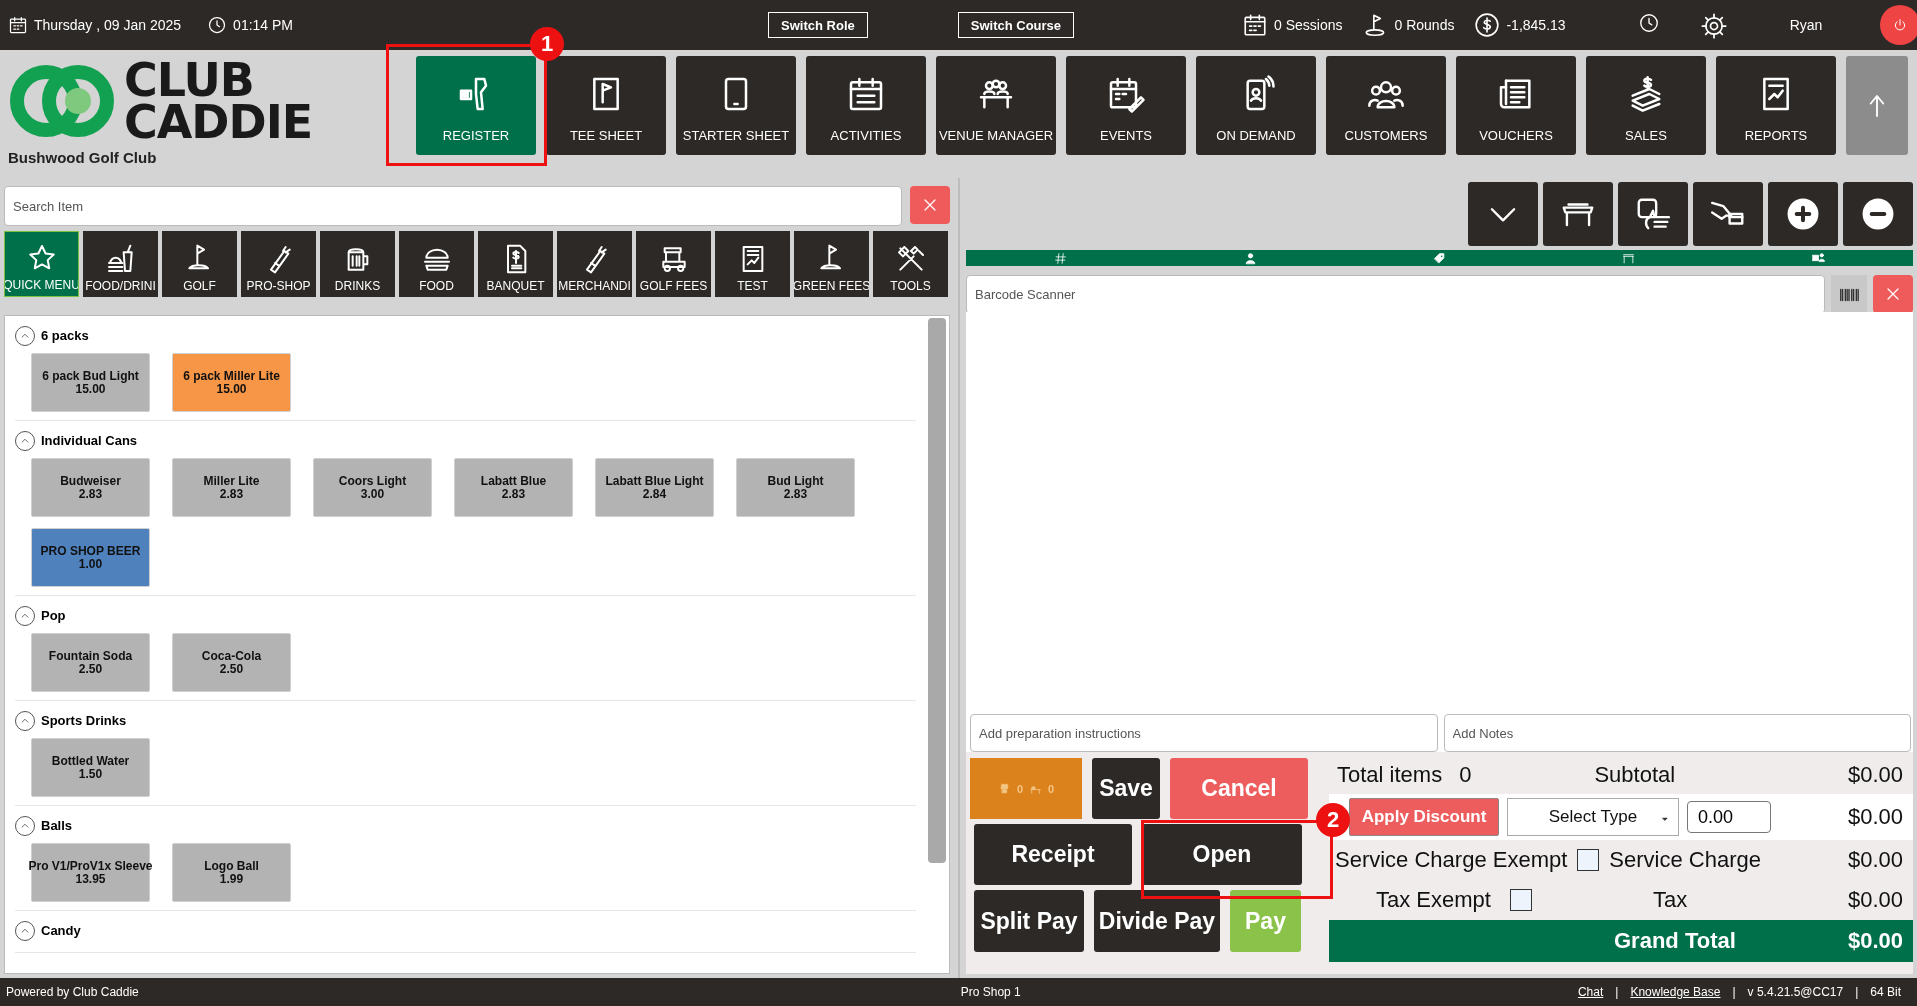  Describe the element at coordinates (594, 264) in the screenshot. I see `category-tab: MERCHANDI` at that location.